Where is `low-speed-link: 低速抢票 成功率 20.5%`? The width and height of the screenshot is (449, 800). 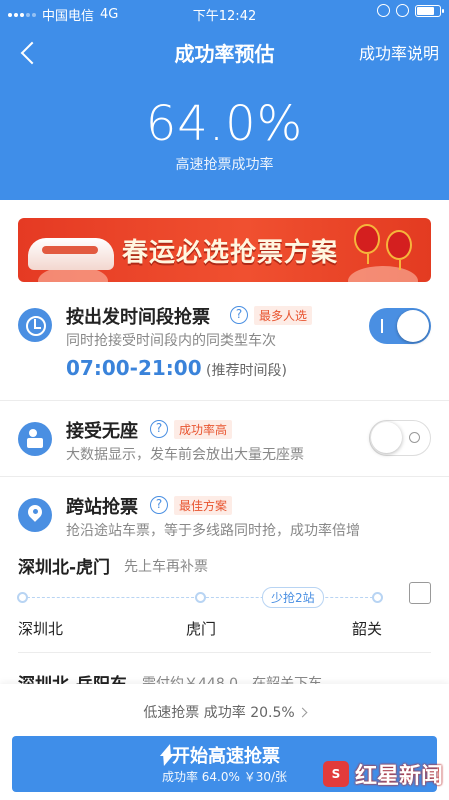 low-speed-link: 低速抢票 成功率 20.5% is located at coordinates (224, 712).